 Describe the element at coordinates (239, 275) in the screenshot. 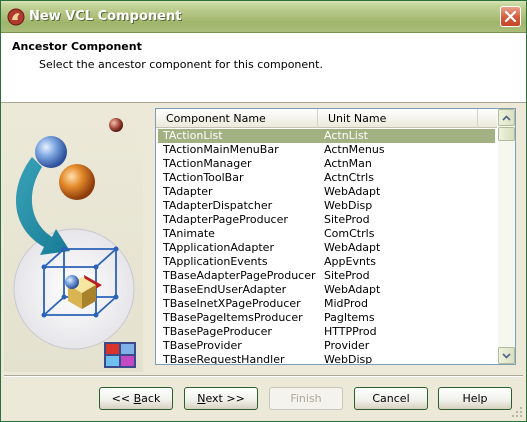

I see `component-name-cell: TBaseAdapterPageProducer` at that location.